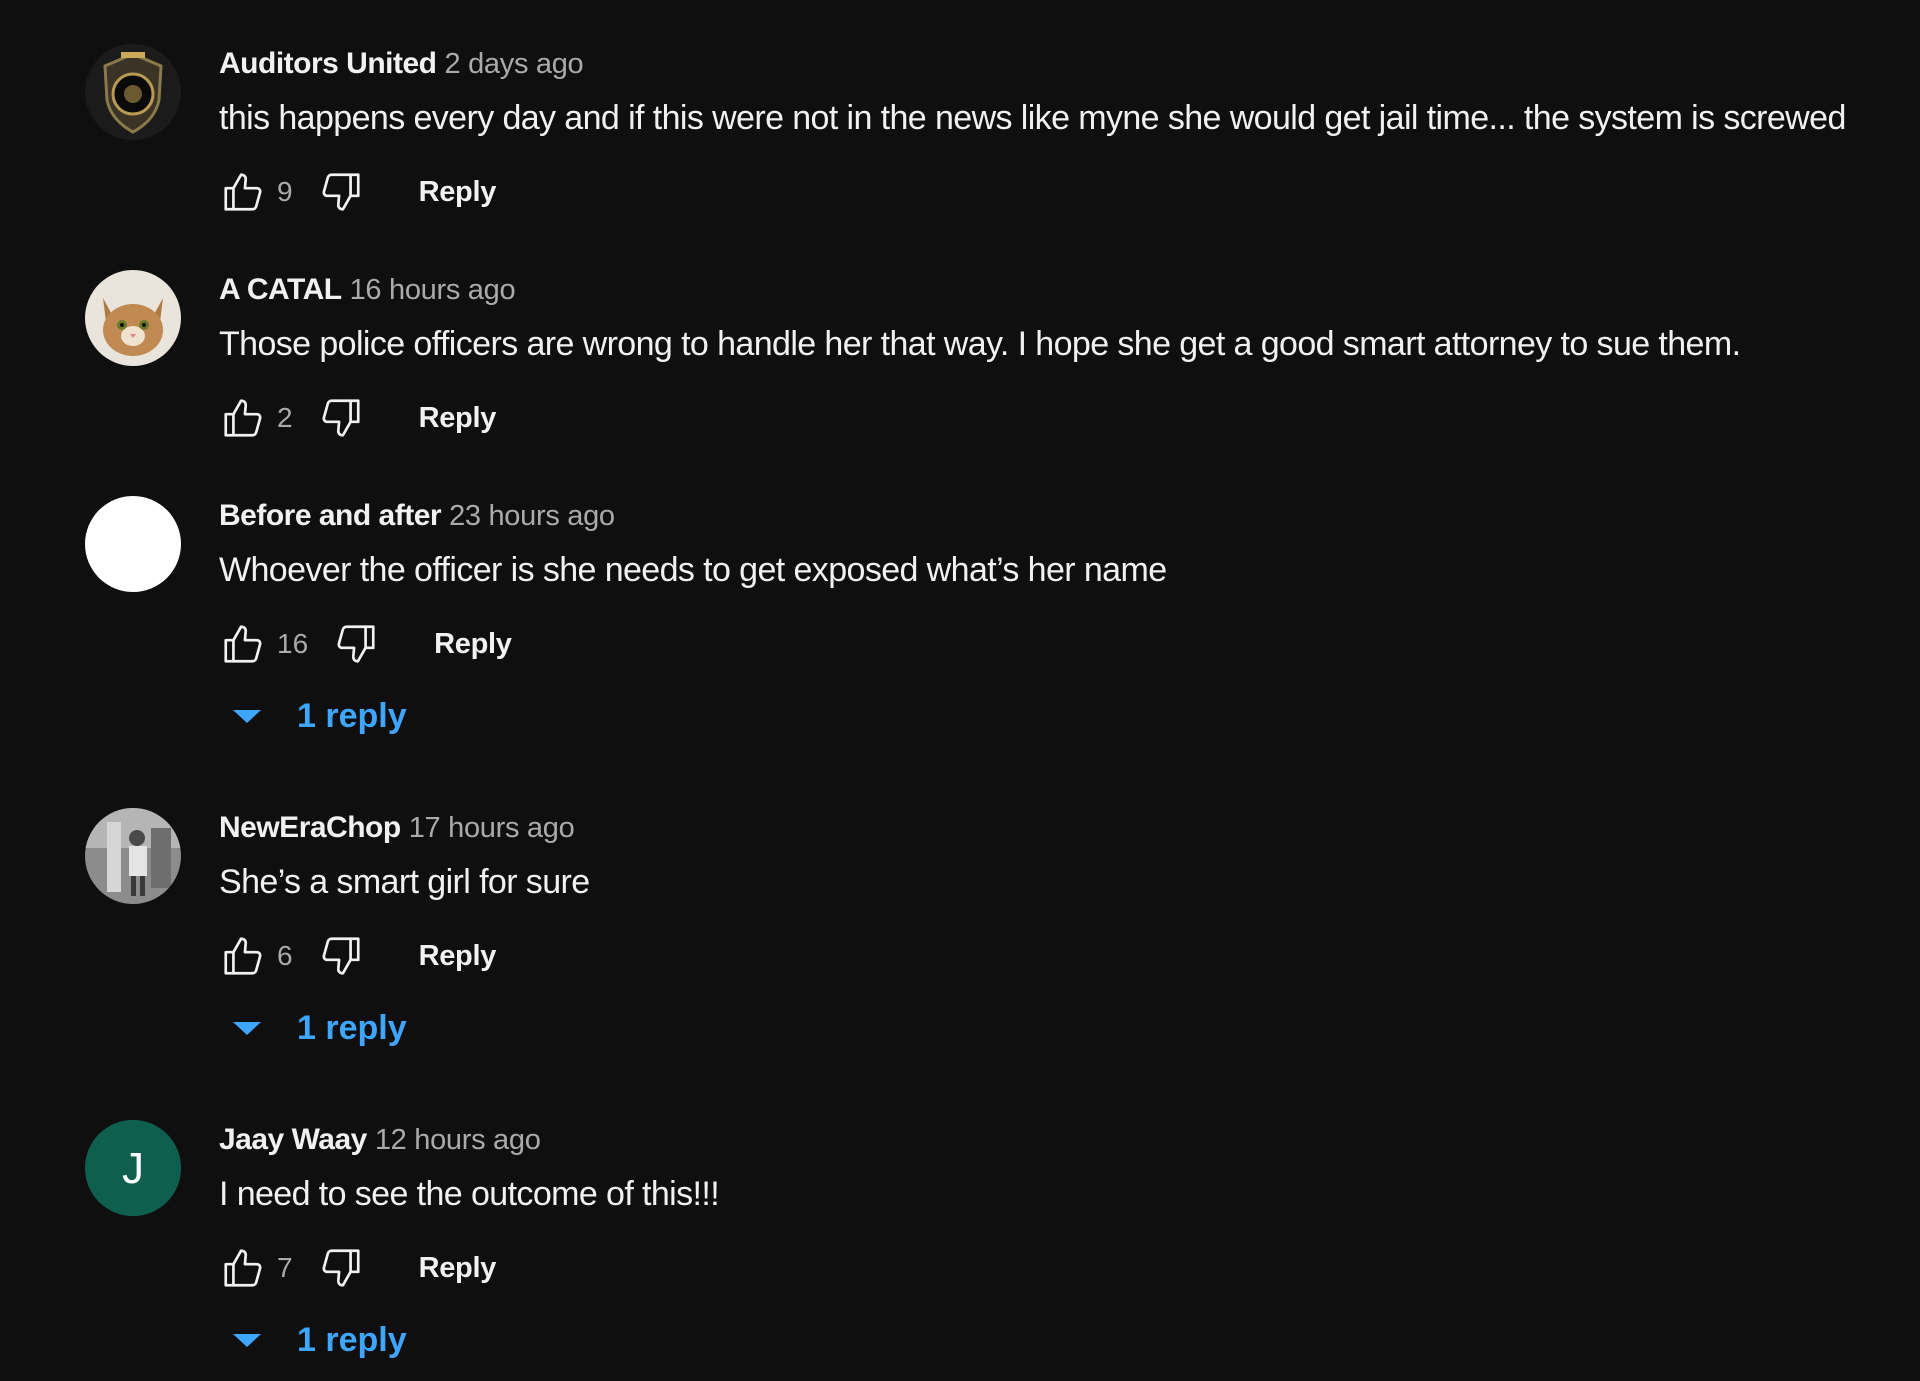 Image resolution: width=1920 pixels, height=1381 pixels. I want to click on like-count: 2, so click(285, 417).